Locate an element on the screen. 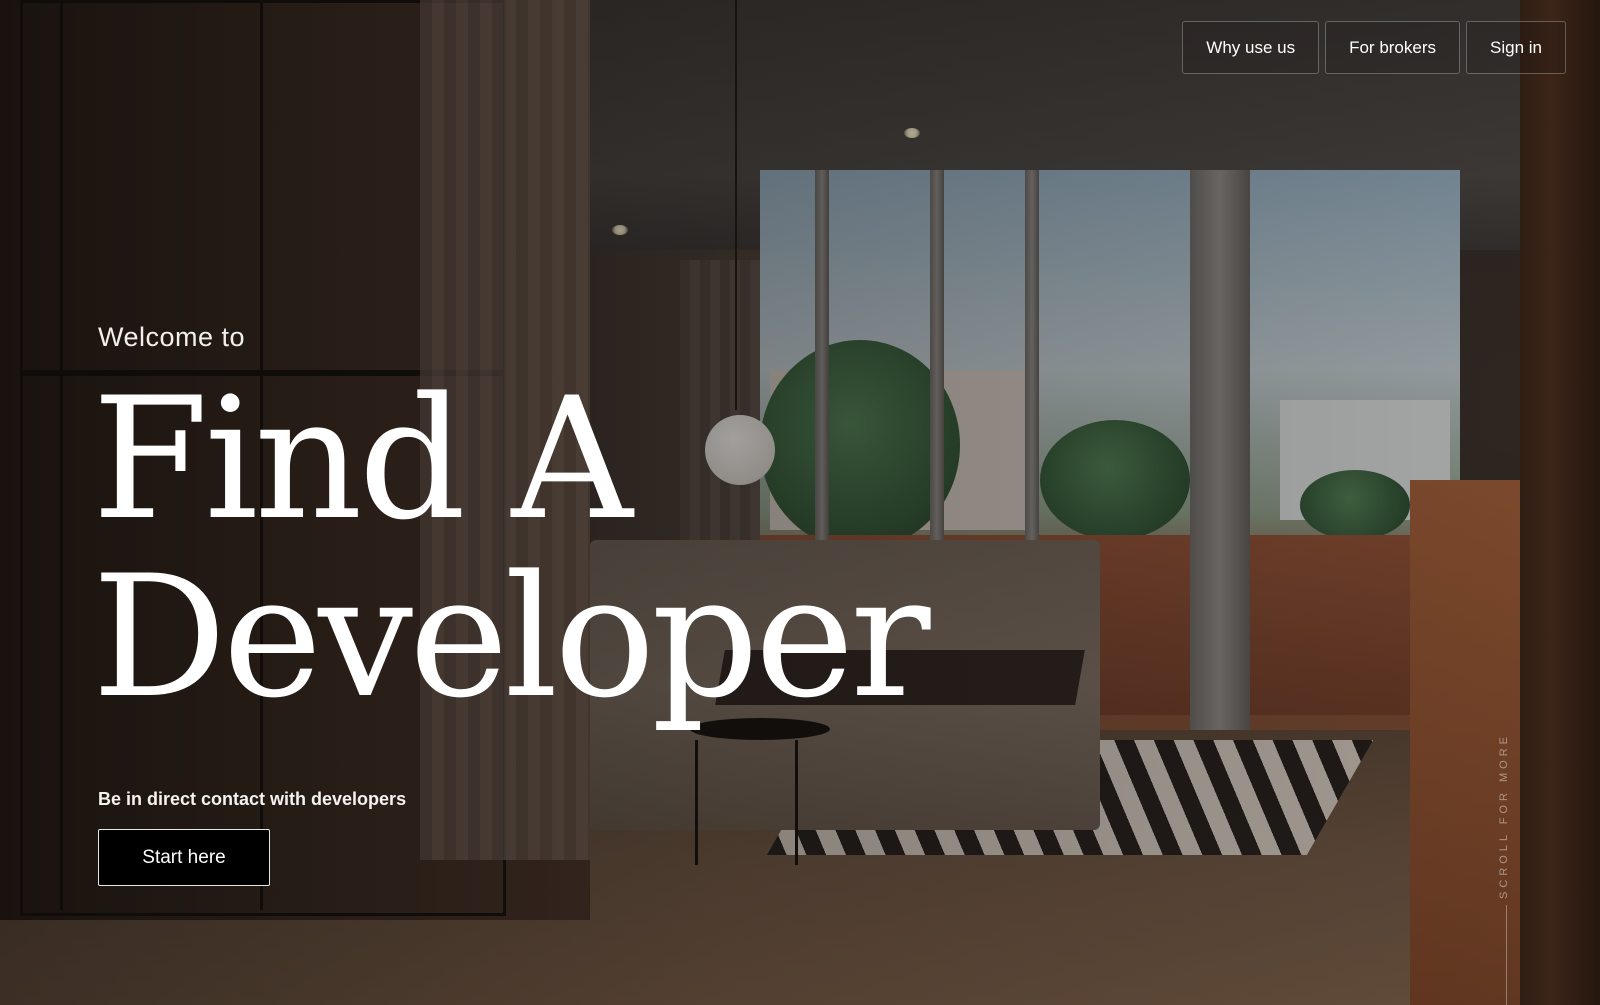  hero-tagline: Be in direct contact with developers is located at coordinates (252, 799).